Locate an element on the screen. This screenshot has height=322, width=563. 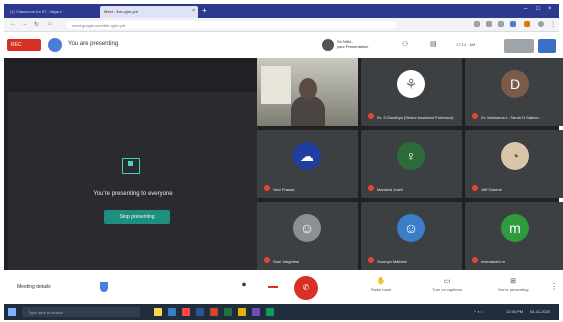
browser-toolbar: ← → ↻ ⌂ meet.google.com/tbh-qrjm-ydr ⋮ is located at coordinates (281, 25).